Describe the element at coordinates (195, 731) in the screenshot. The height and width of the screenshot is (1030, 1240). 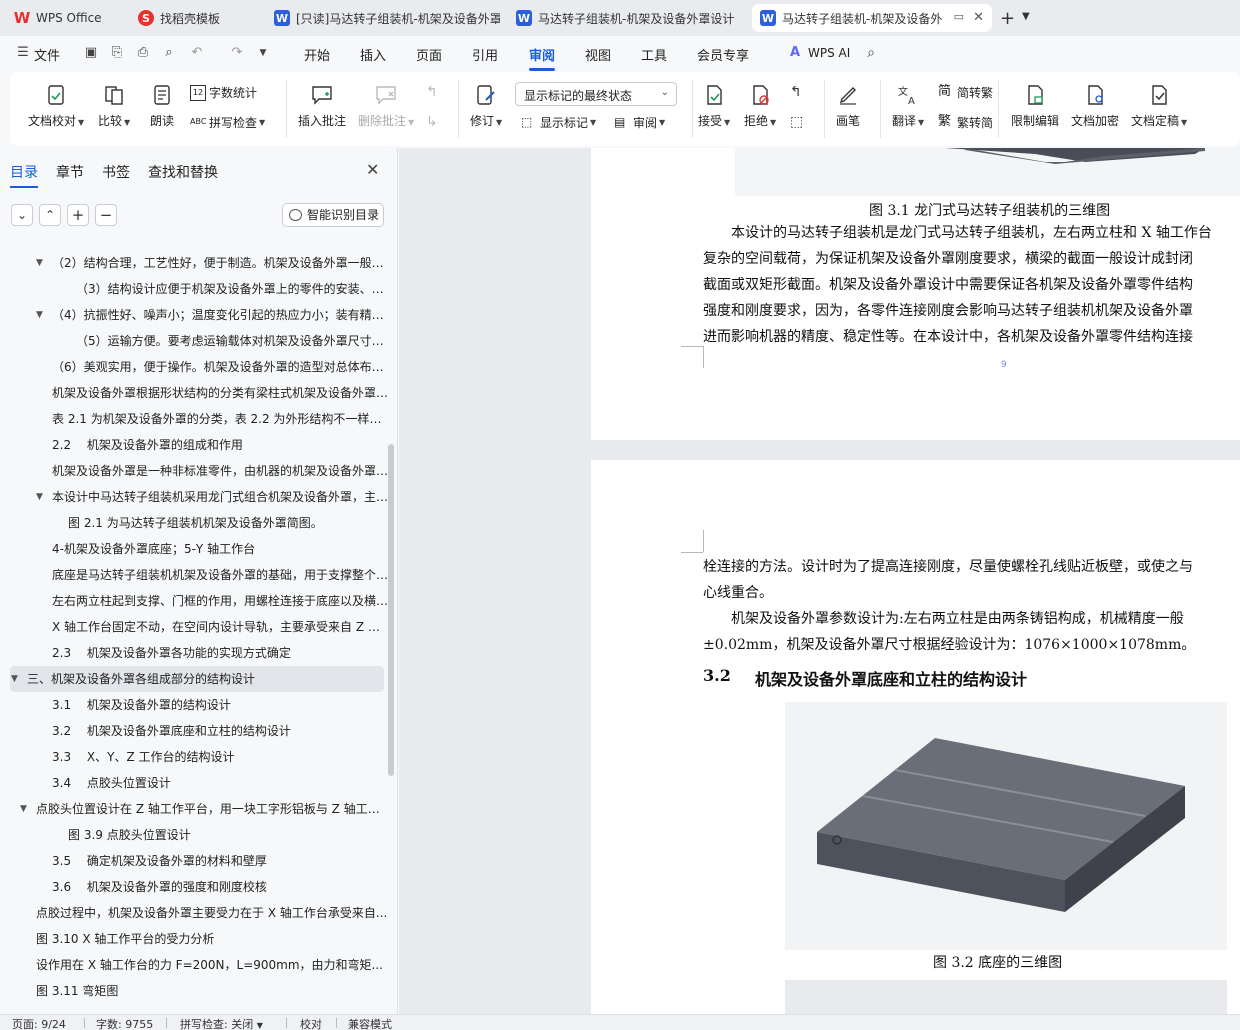
I see `toc-item: 3.2 机架及设备外罩底座和立柱的结构设计` at that location.